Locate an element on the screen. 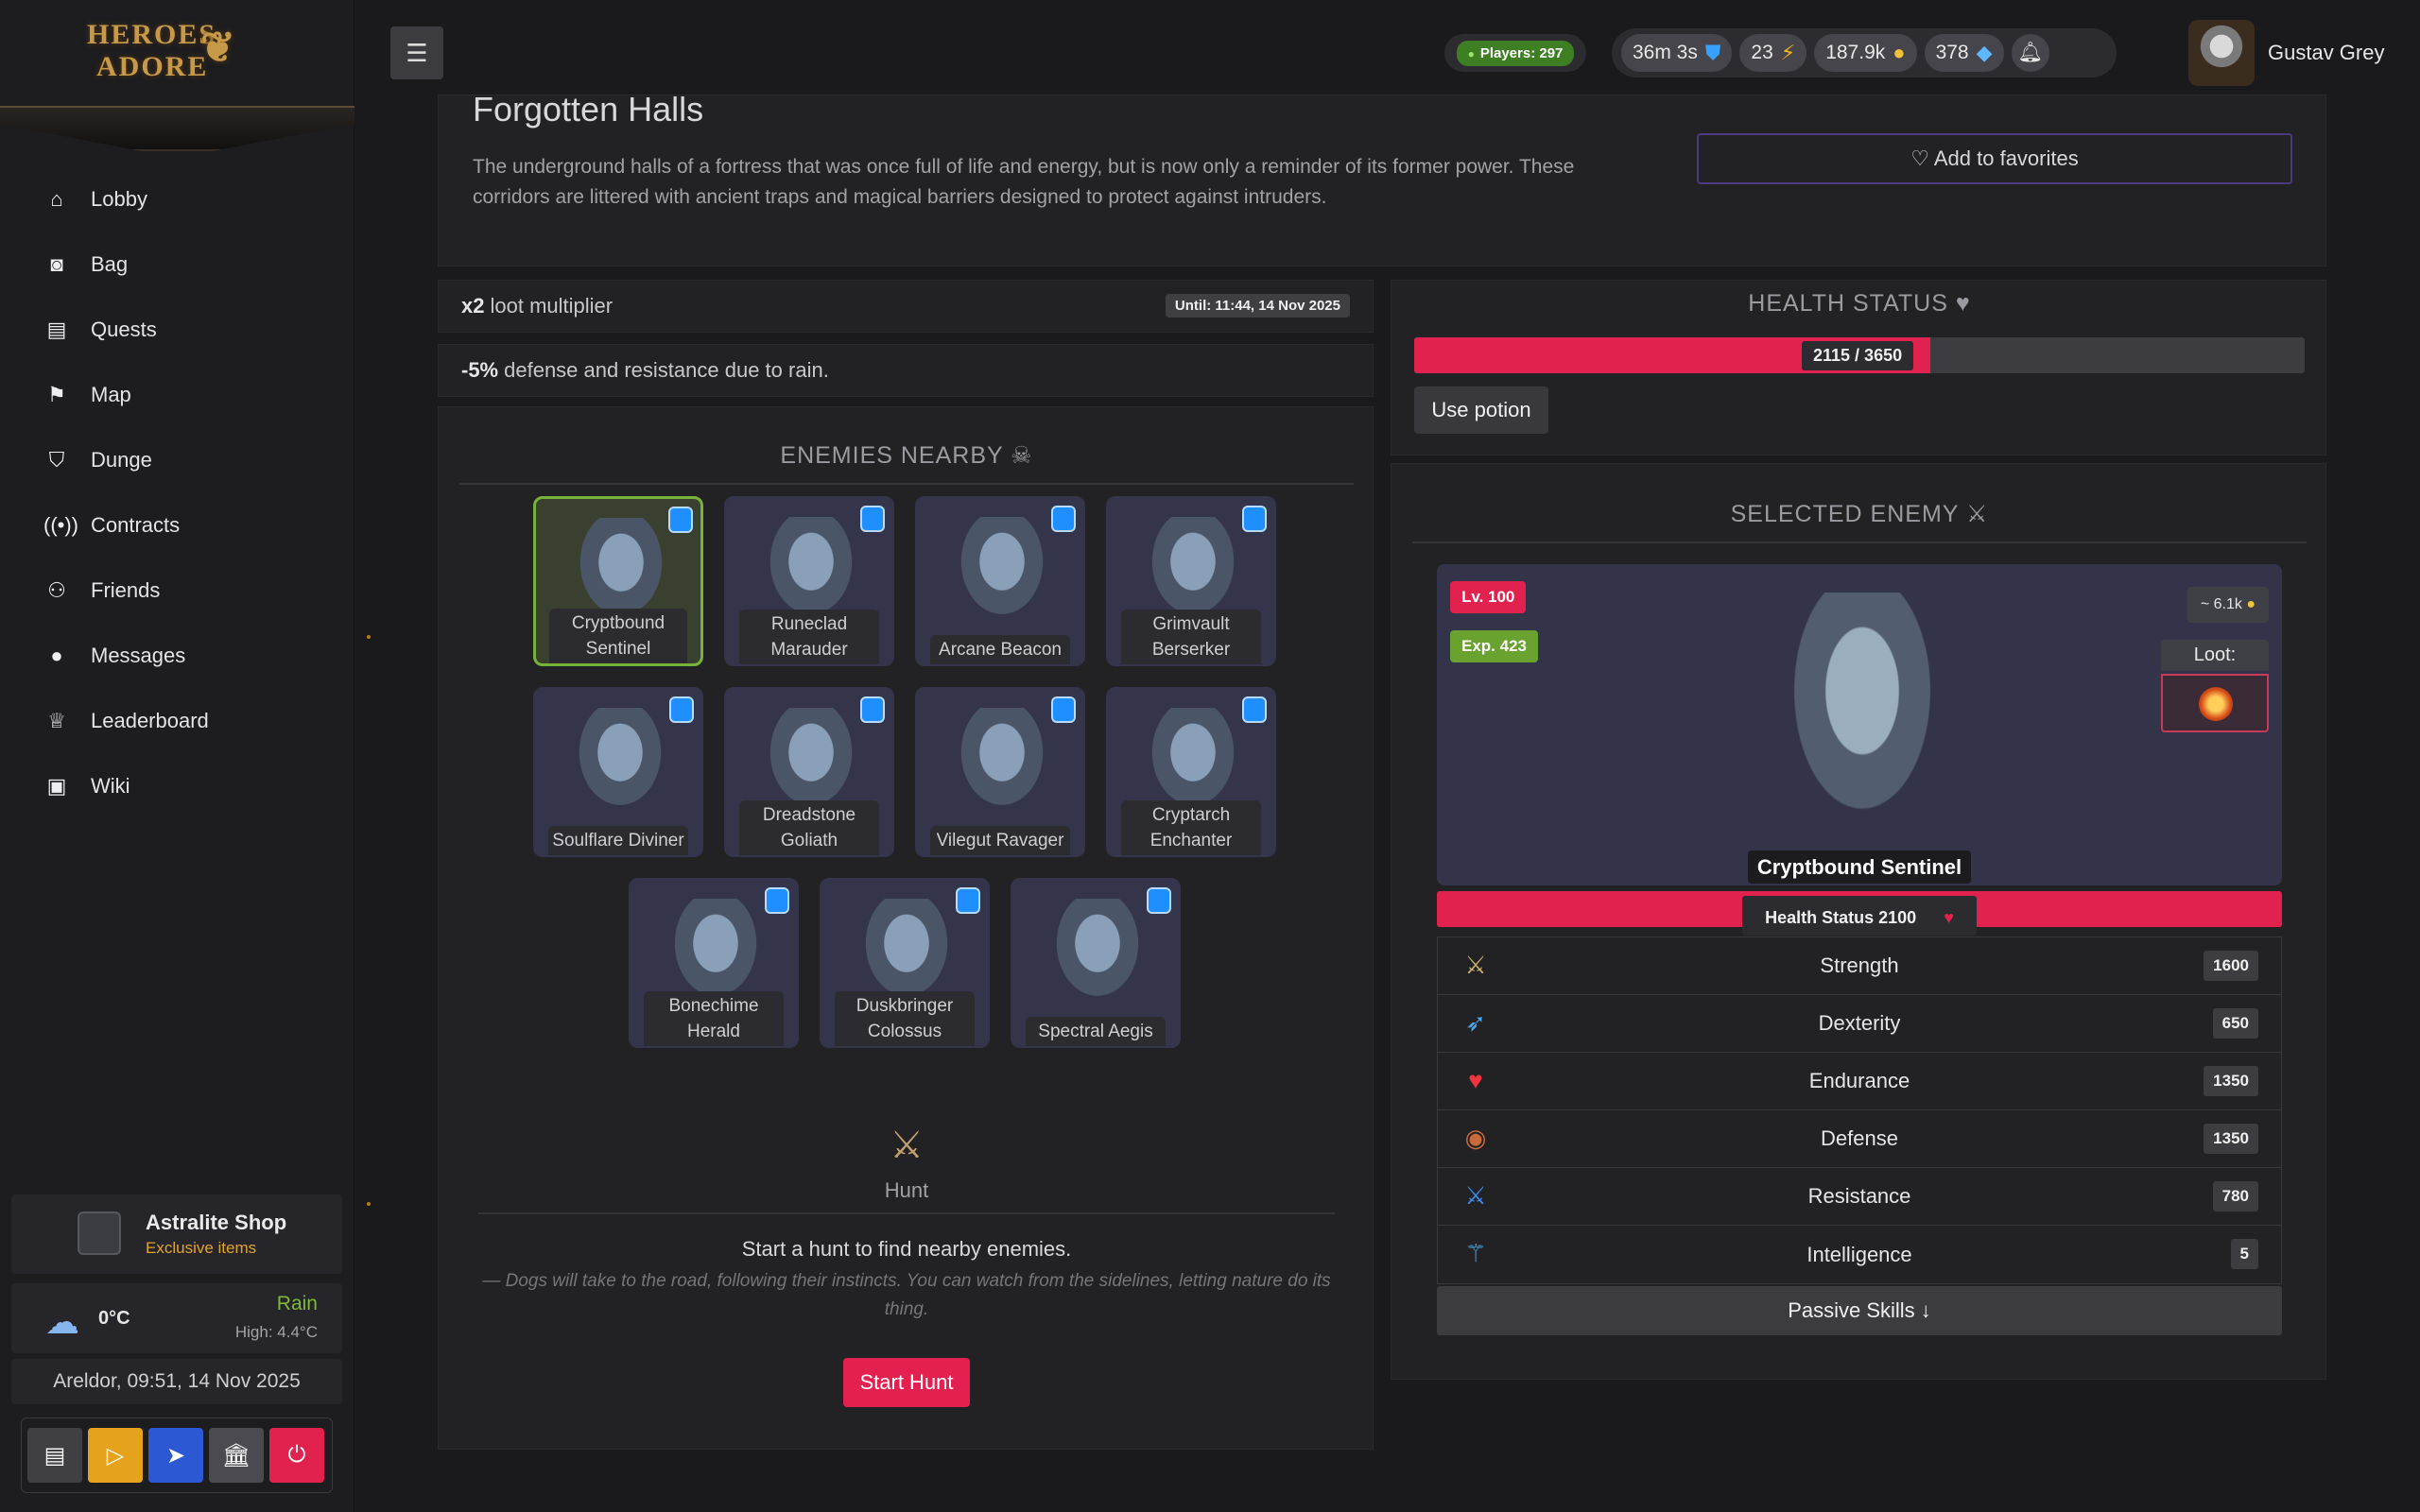 The height and width of the screenshot is (1512, 2420). sidebar-item-dunge: ⛉ Dunge is located at coordinates (177, 459).